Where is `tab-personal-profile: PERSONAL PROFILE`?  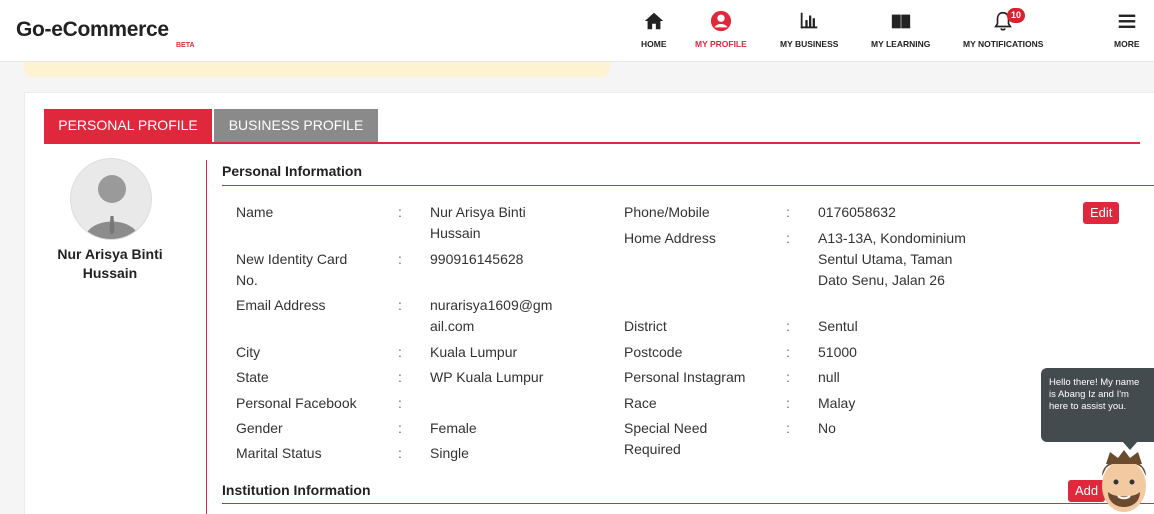 tab-personal-profile: PERSONAL PROFILE is located at coordinates (128, 125).